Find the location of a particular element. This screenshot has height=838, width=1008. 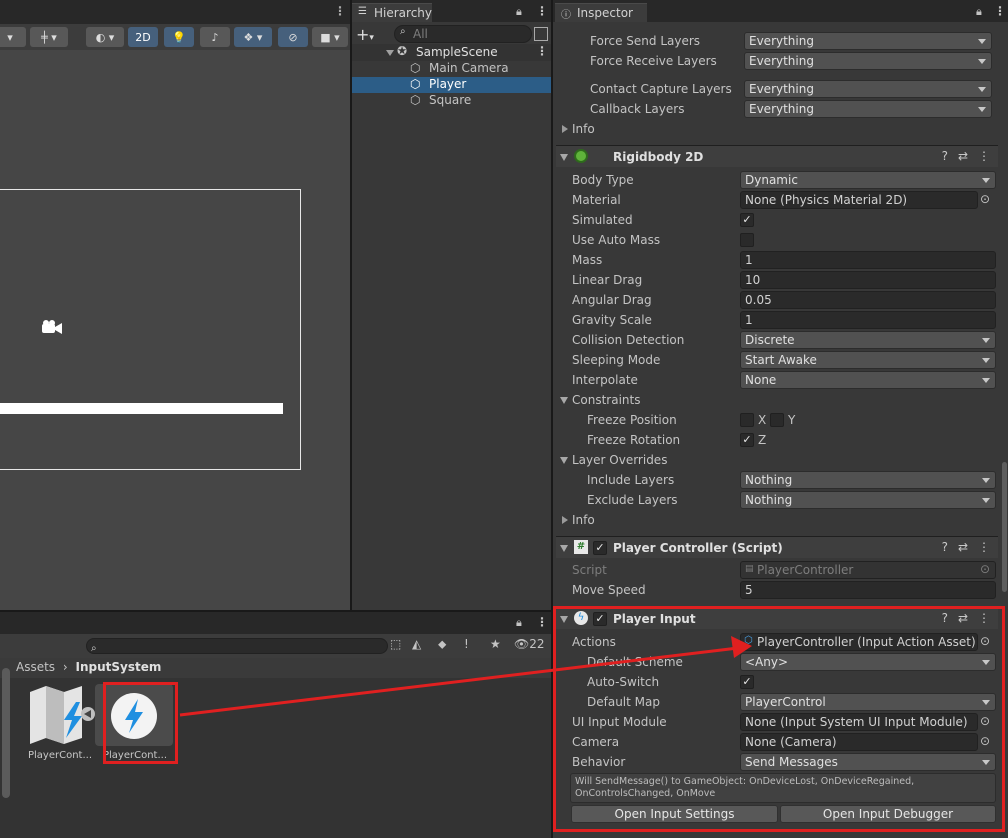

body-type-row: Body Type Dynamic is located at coordinates (777, 180).